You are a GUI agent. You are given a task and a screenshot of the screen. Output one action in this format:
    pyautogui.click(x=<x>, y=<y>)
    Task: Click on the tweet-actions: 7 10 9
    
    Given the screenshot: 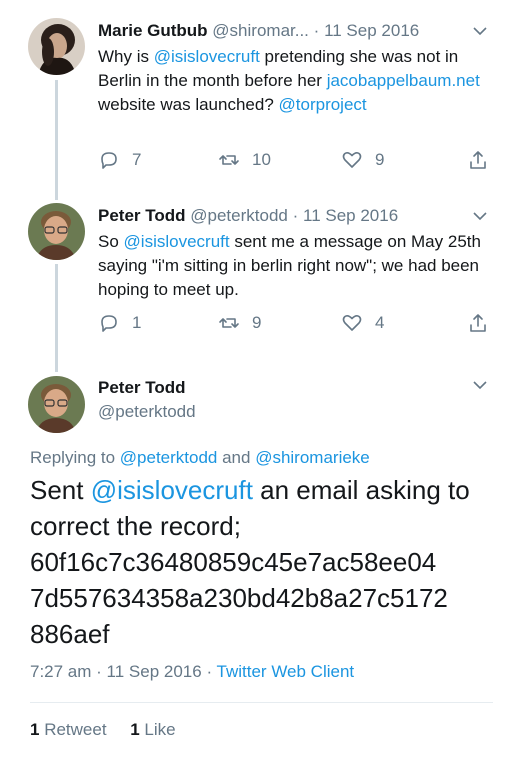 What is the action you would take?
    pyautogui.click(x=293, y=160)
    